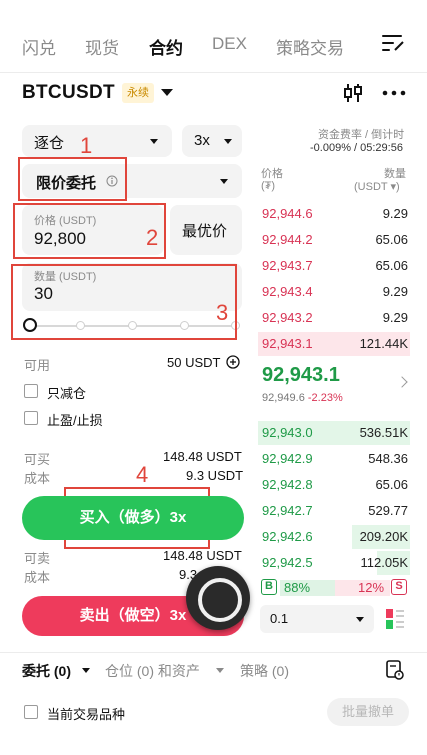 The width and height of the screenshot is (427, 755). I want to click on bid-row: 92,942.9 548.36, so click(334, 459).